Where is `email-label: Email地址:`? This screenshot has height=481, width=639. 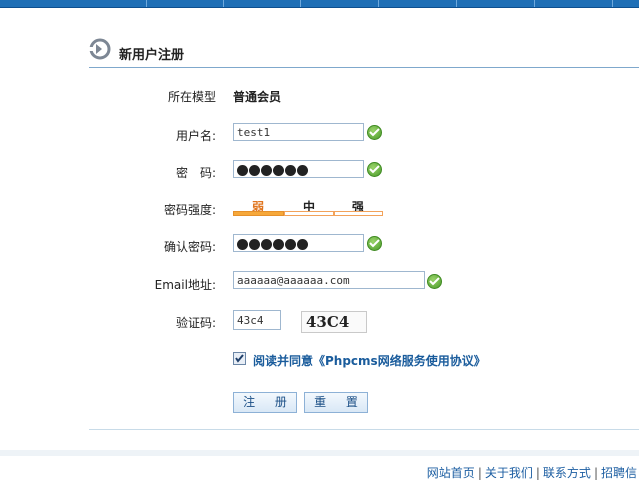 email-label: Email地址: is located at coordinates (185, 285).